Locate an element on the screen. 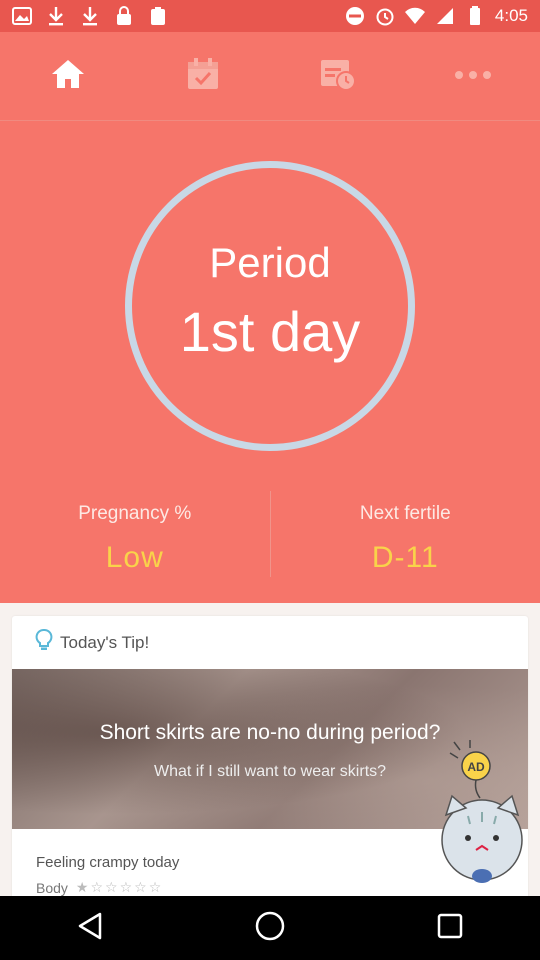 The width and height of the screenshot is (540, 960). home-button is located at coordinates (270, 928).